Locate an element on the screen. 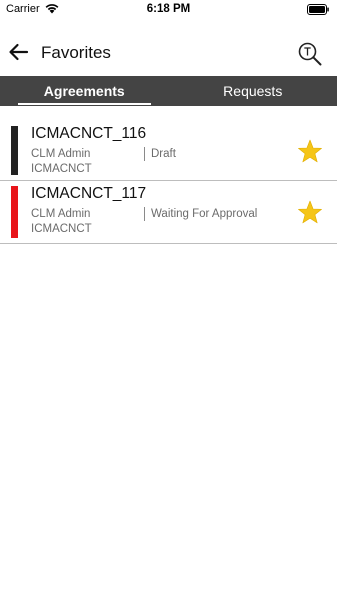 The height and width of the screenshot is (599, 337). search-icon is located at coordinates (310, 54).